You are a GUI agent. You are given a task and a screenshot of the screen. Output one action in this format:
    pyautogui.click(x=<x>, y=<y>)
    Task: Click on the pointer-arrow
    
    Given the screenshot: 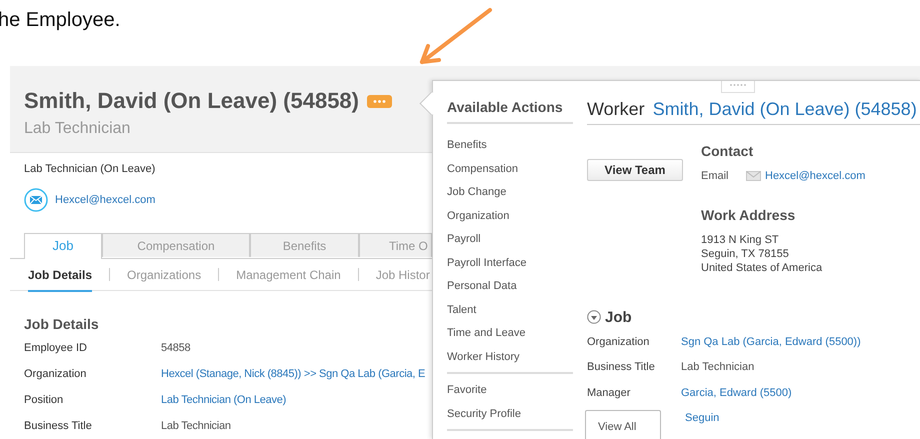 What is the action you would take?
    pyautogui.click(x=456, y=36)
    